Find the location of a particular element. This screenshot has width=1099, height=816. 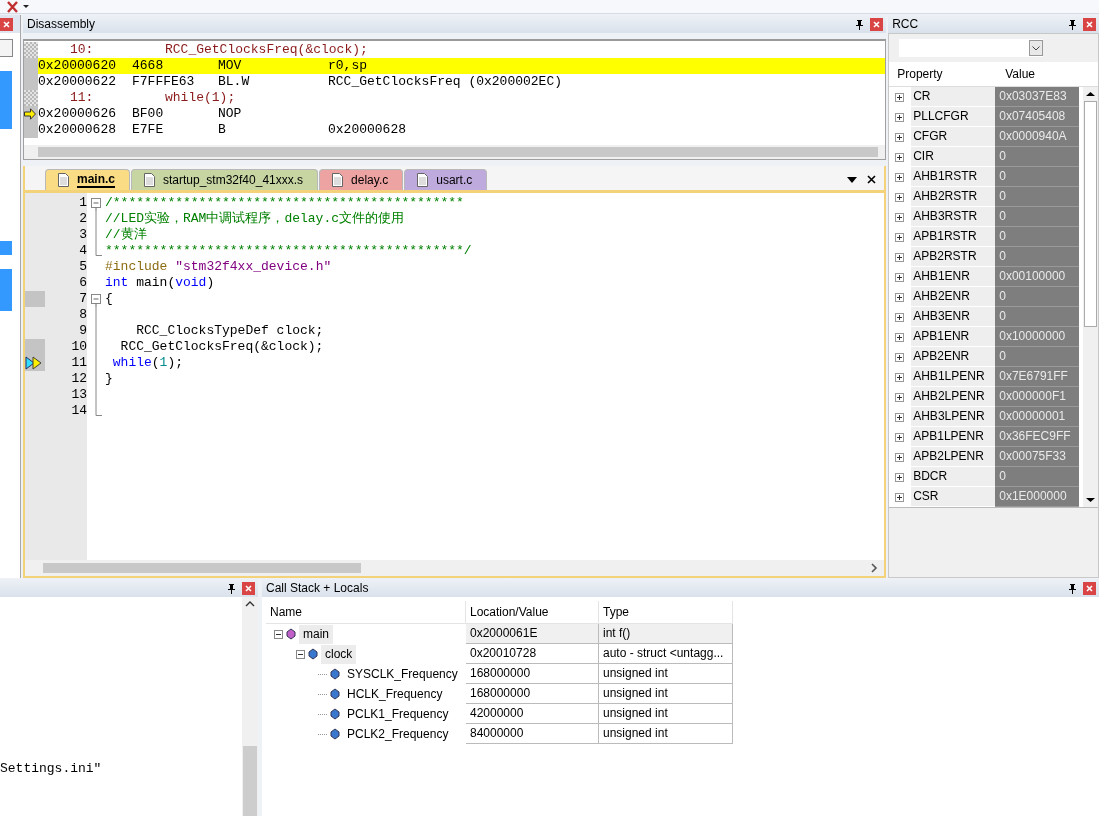

disassembly-line: 11: while(1); is located at coordinates (462, 98).